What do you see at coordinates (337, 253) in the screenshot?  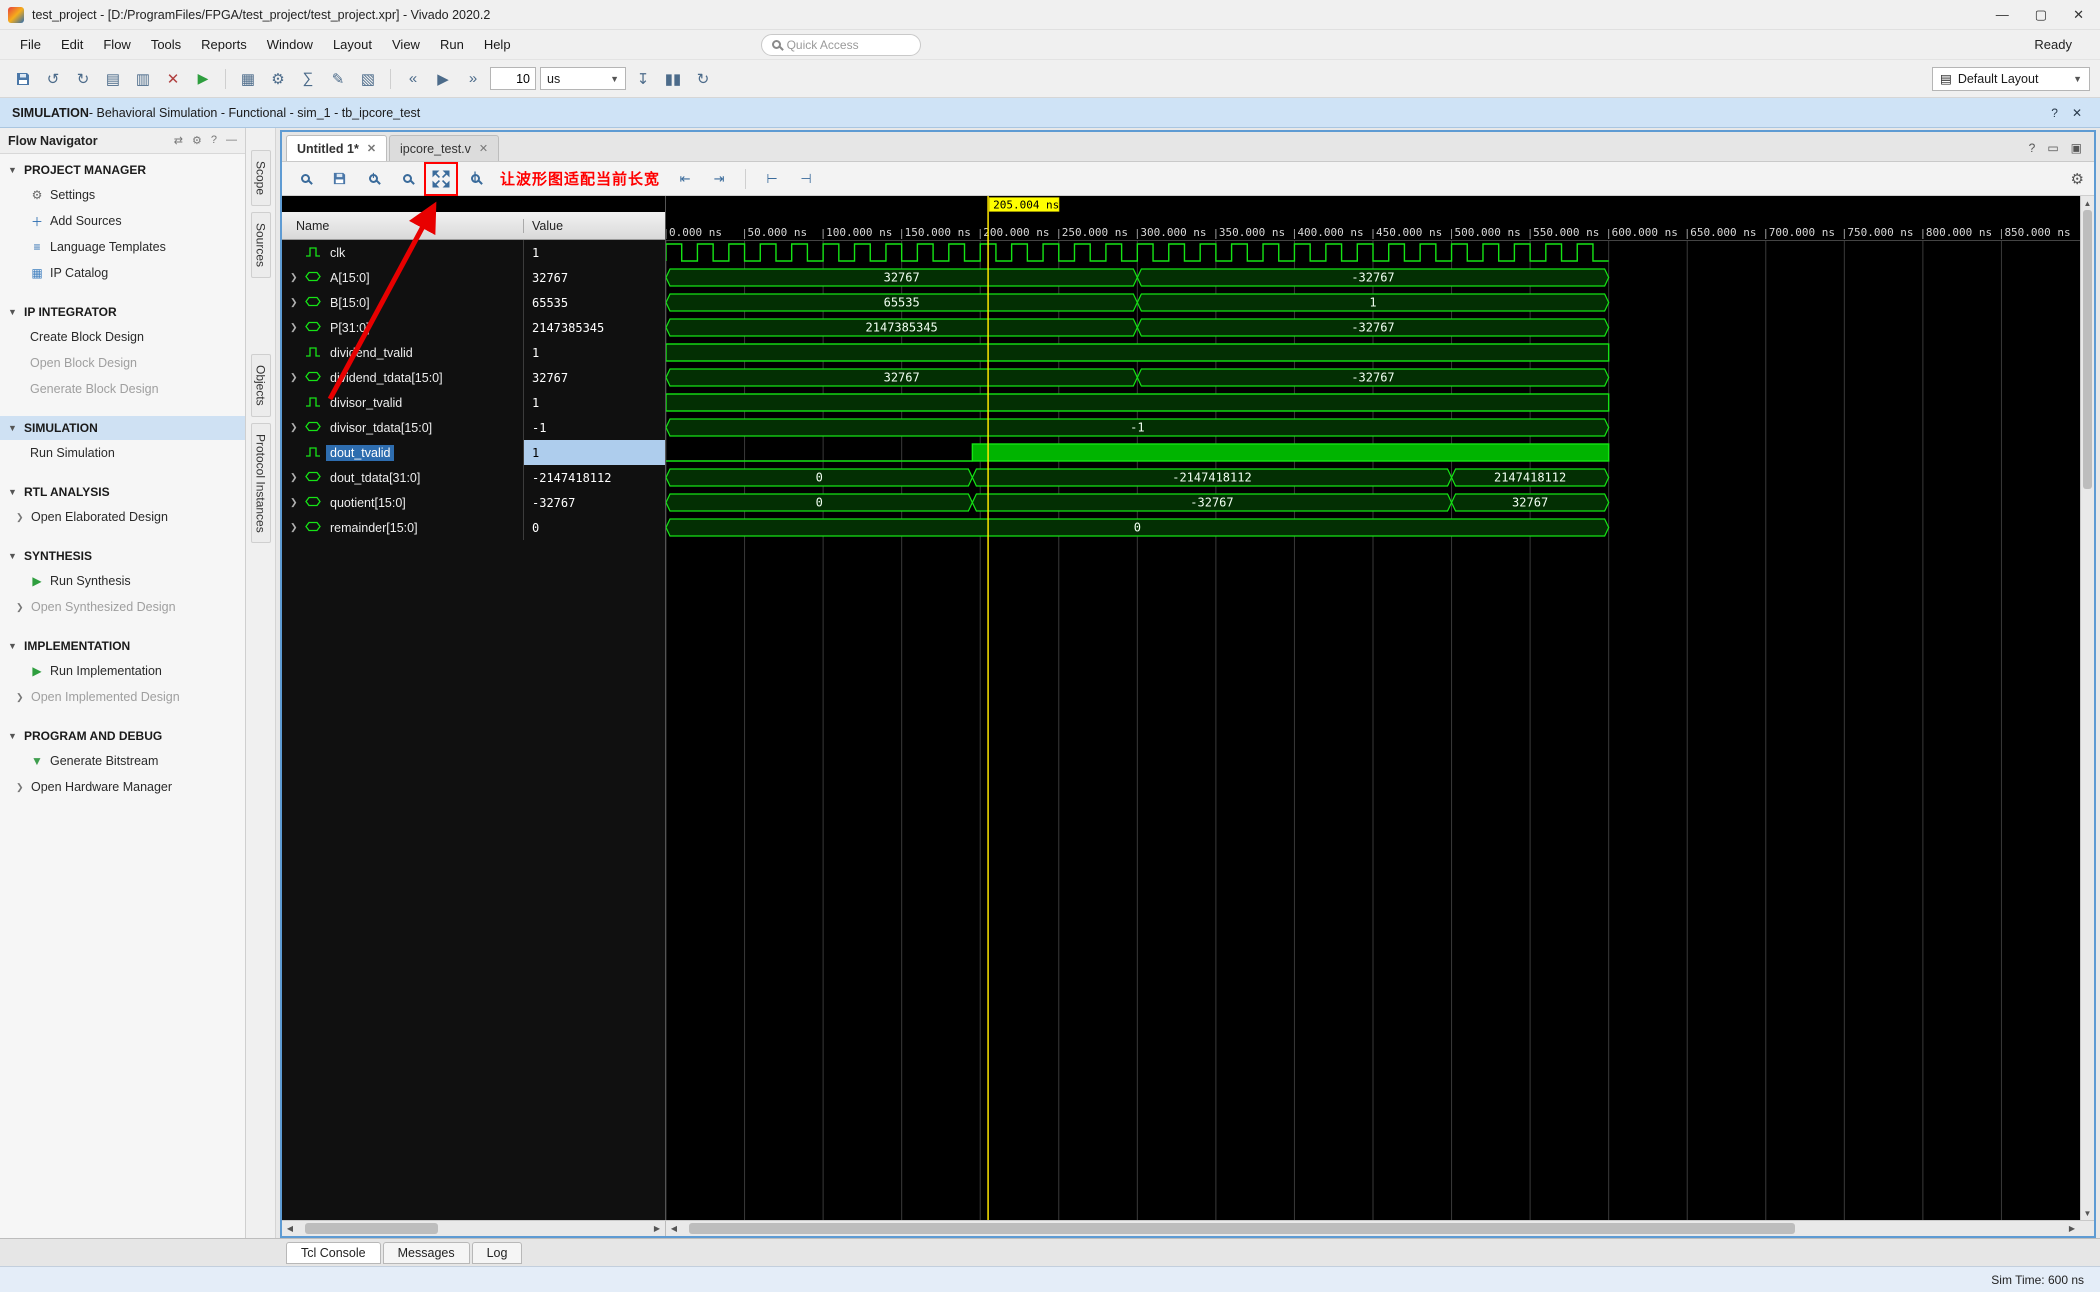 I see `signal-name: clk` at bounding box center [337, 253].